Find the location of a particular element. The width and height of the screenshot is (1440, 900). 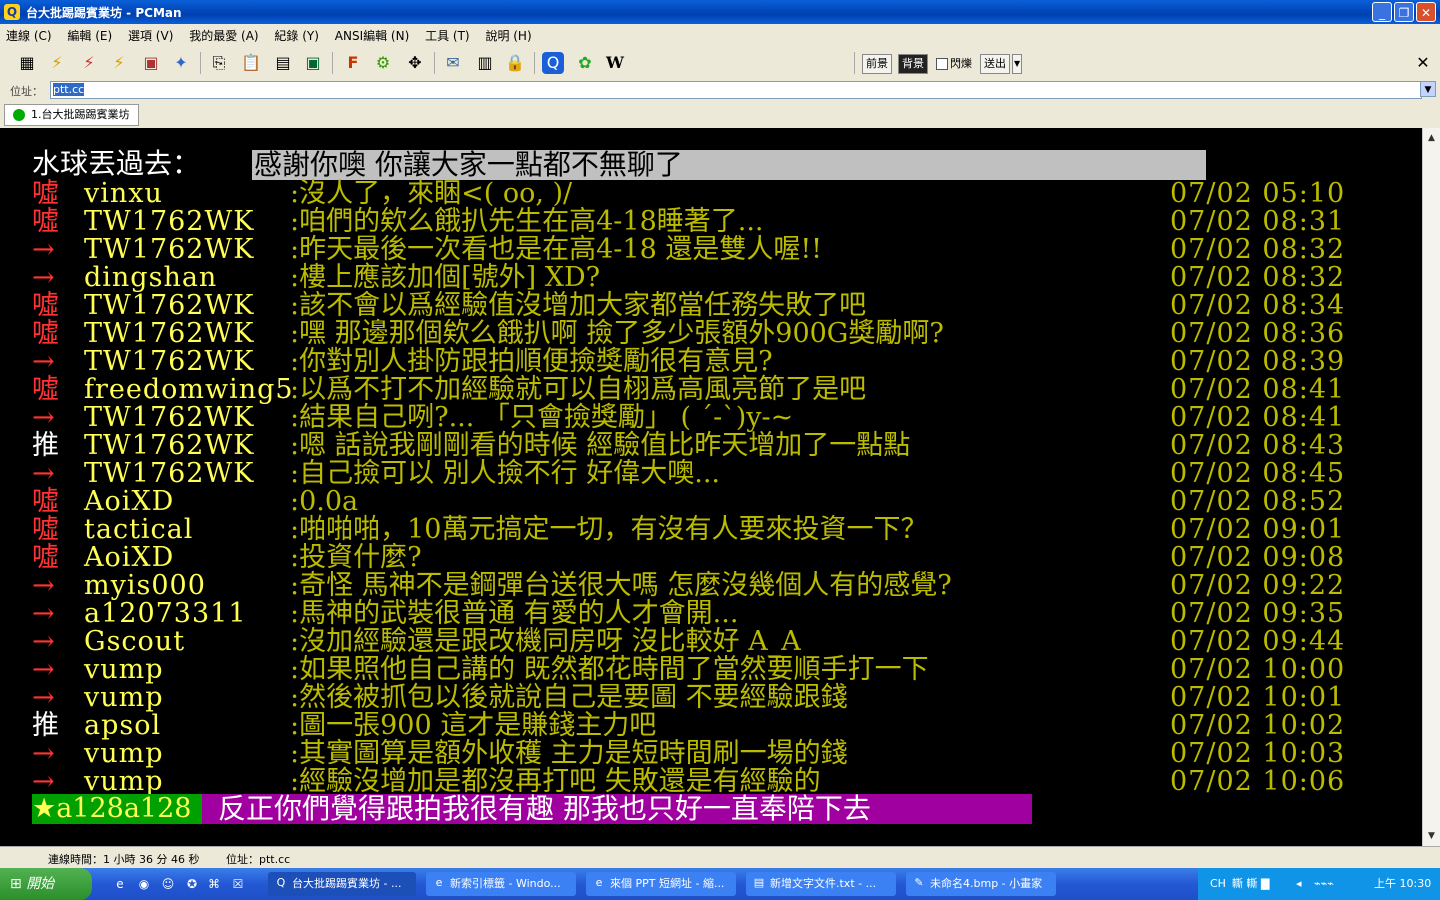

comment-user: TW1762WK is located at coordinates (169, 445).